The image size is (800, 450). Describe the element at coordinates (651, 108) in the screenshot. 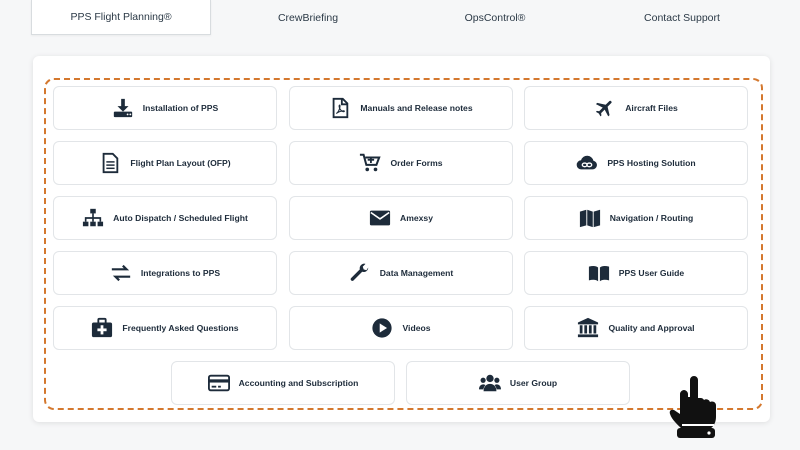

I see `card-label: Aircraft Files` at that location.